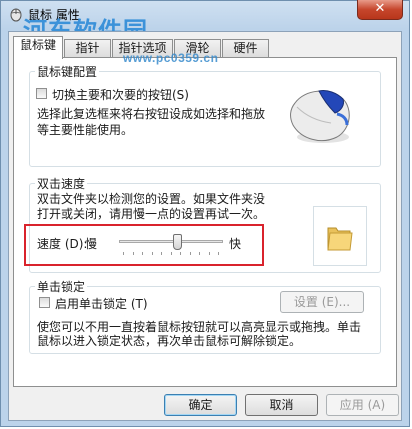  Describe the element at coordinates (61, 286) in the screenshot. I see `click-lock-title: 单击锁定` at that location.